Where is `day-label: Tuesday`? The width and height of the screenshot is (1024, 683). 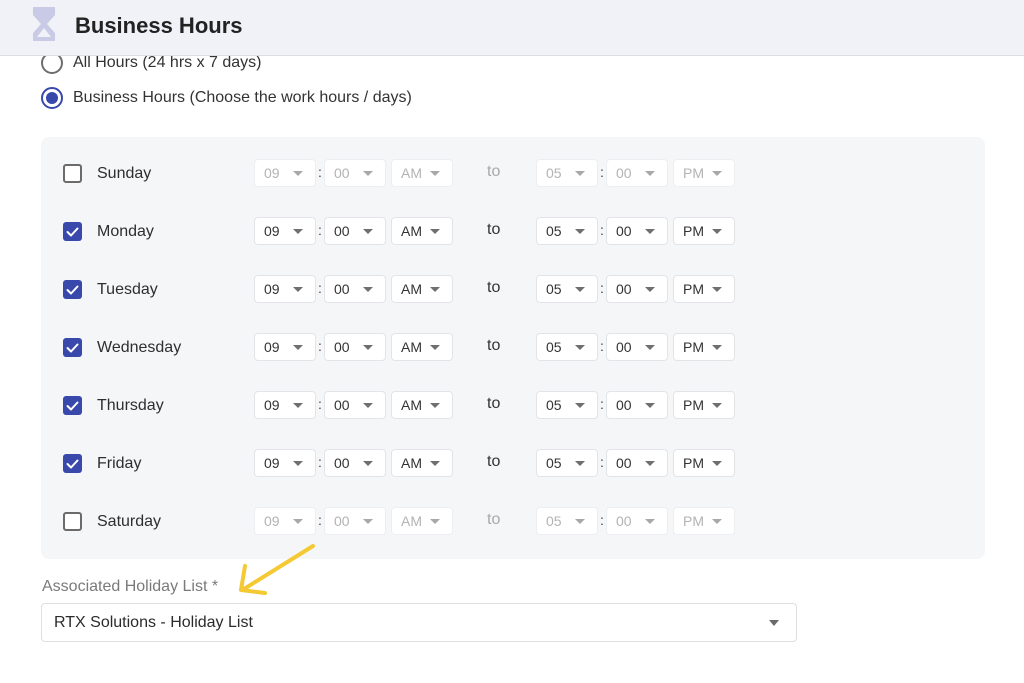
day-label: Tuesday is located at coordinates (127, 289).